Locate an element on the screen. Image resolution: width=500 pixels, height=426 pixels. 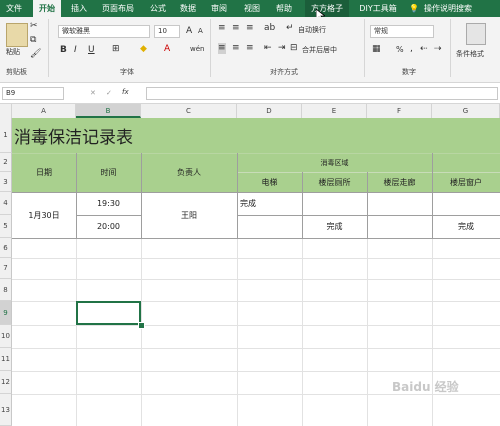
cancel-button: ✕ is located at coordinates (93, 93).